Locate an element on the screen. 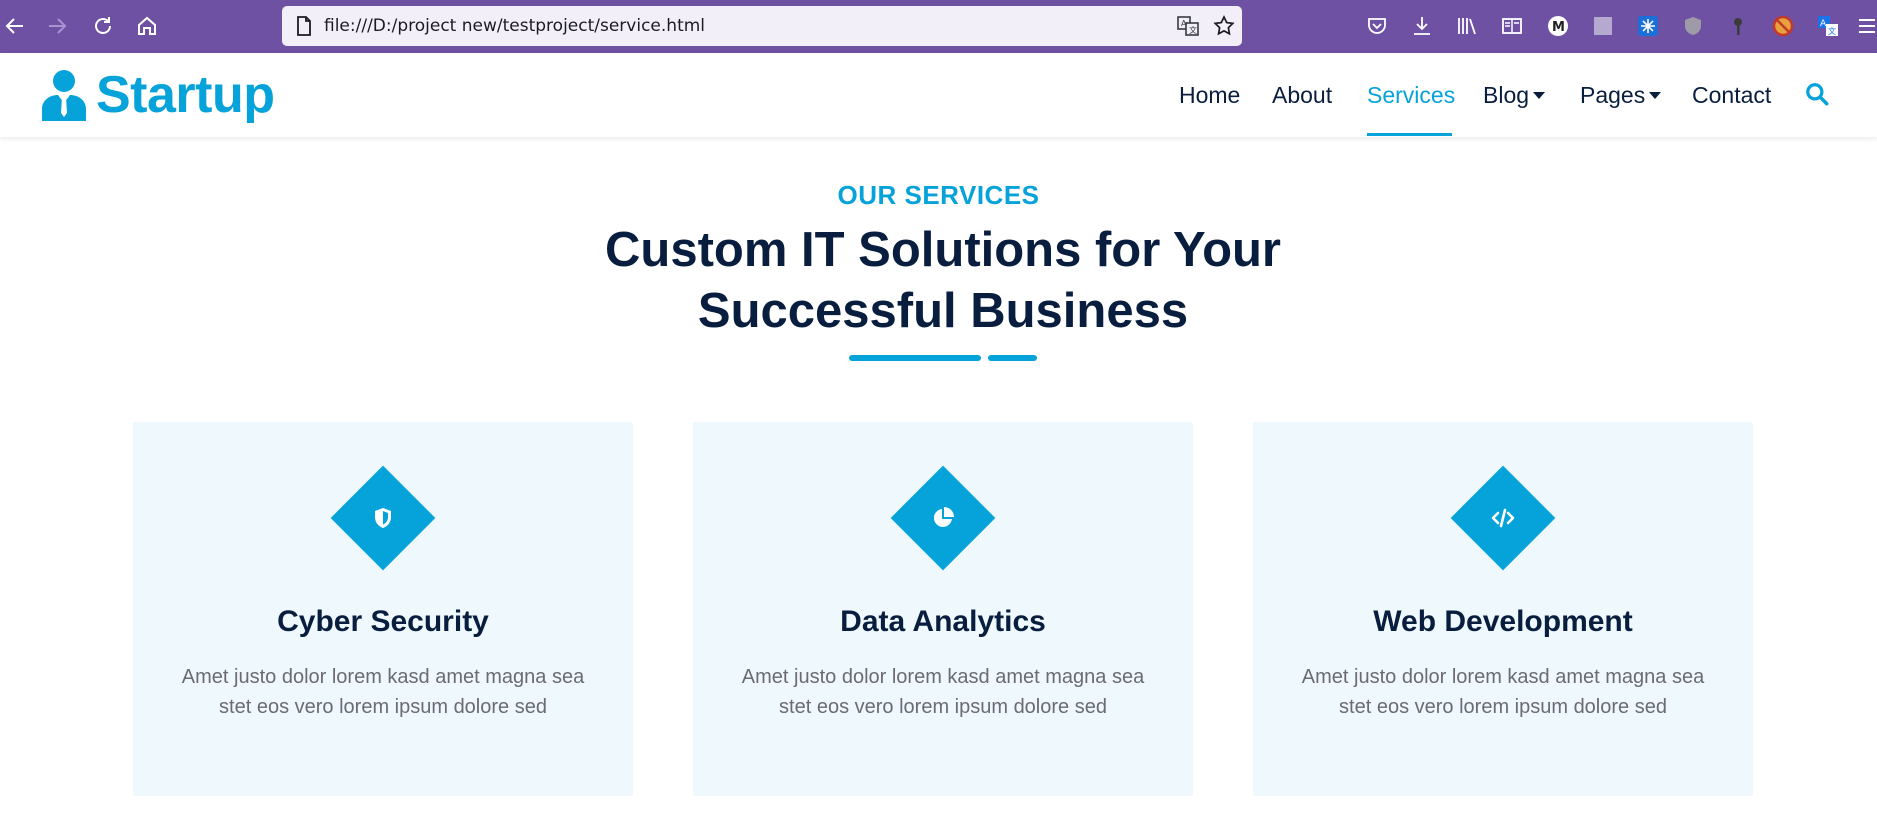 The width and height of the screenshot is (1877, 818). pocket-icon is located at coordinates (1377, 26).